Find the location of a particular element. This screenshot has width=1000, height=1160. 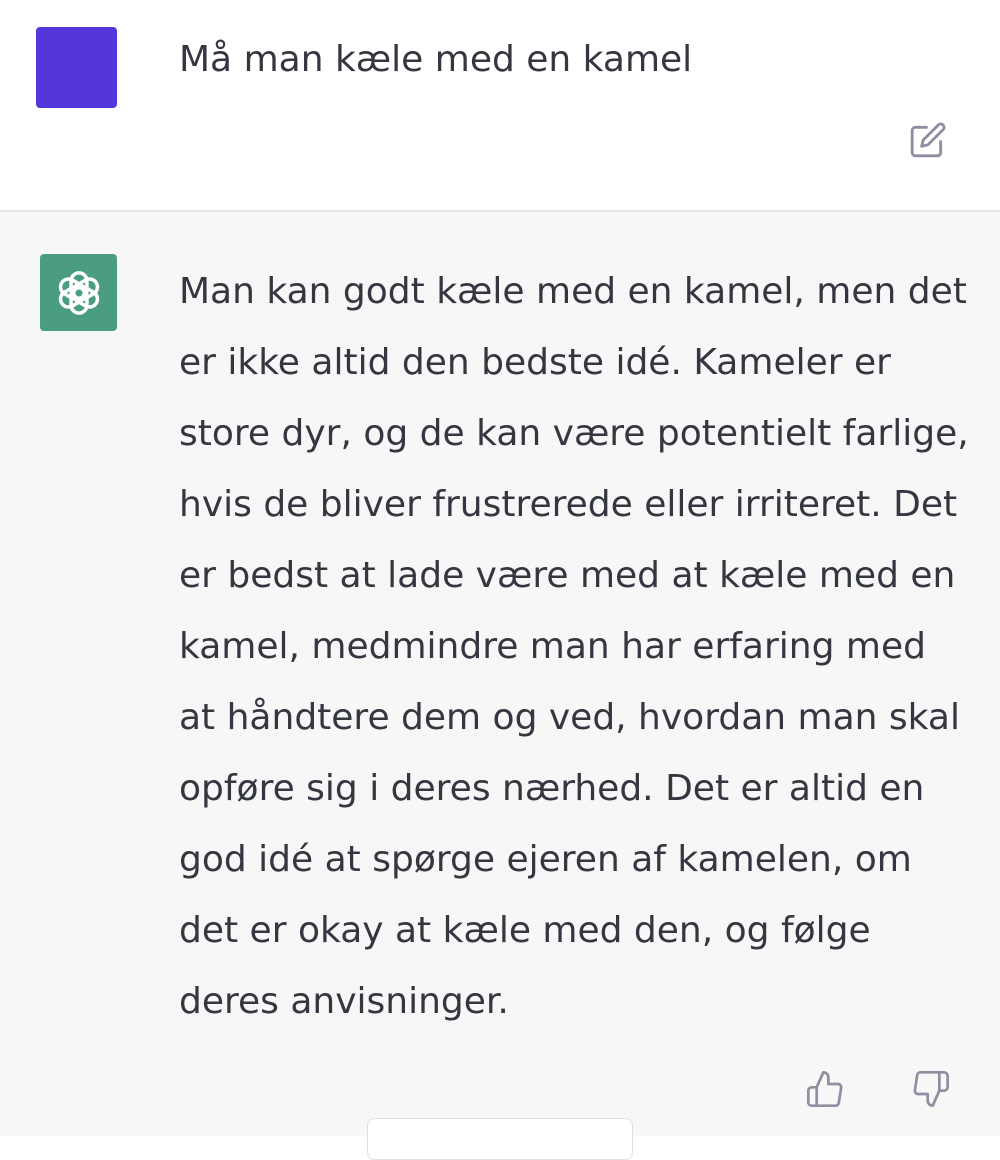

thumbs-up-icon is located at coordinates (825, 1089).